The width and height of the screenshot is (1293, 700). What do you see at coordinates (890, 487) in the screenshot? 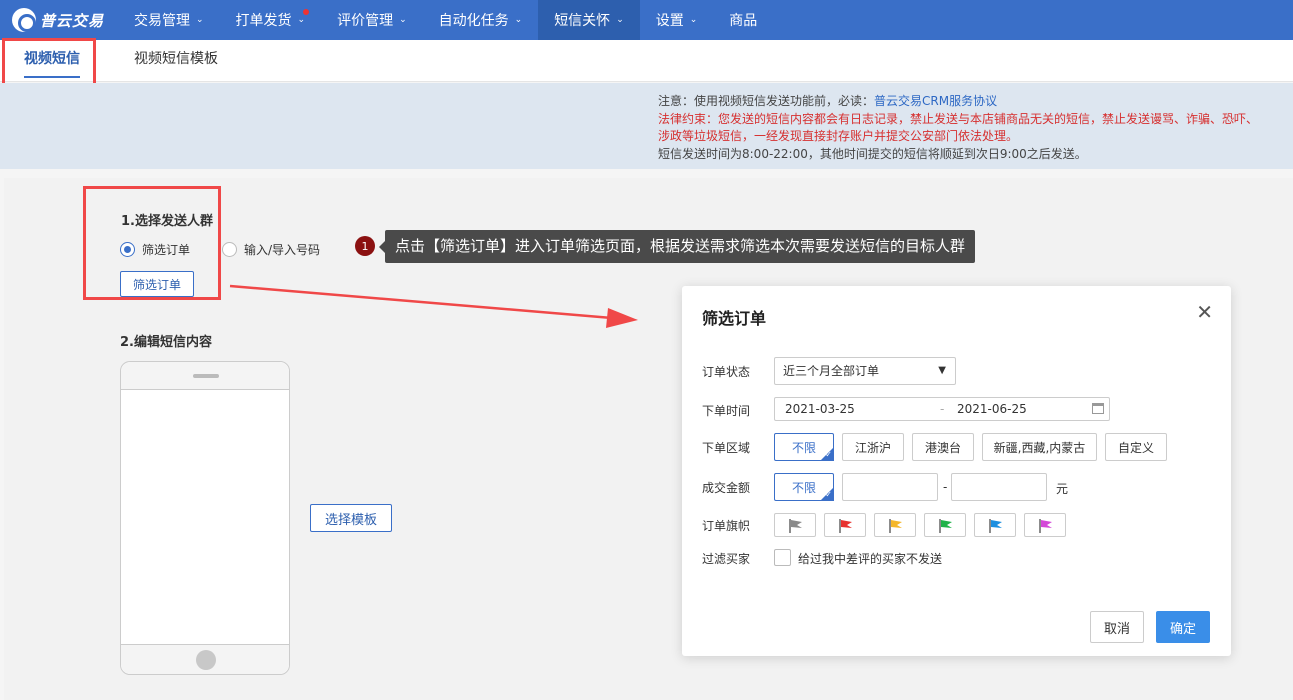
I see `amount-min-input` at bounding box center [890, 487].